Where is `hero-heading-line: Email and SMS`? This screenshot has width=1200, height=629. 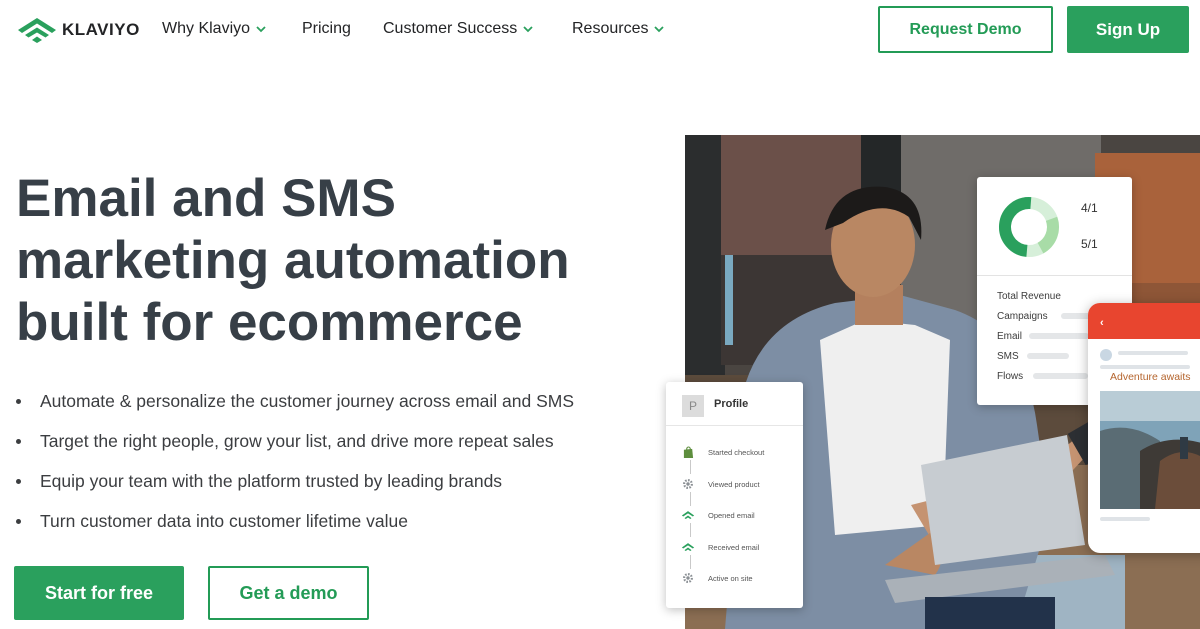 hero-heading-line: Email and SMS is located at coordinates (206, 198).